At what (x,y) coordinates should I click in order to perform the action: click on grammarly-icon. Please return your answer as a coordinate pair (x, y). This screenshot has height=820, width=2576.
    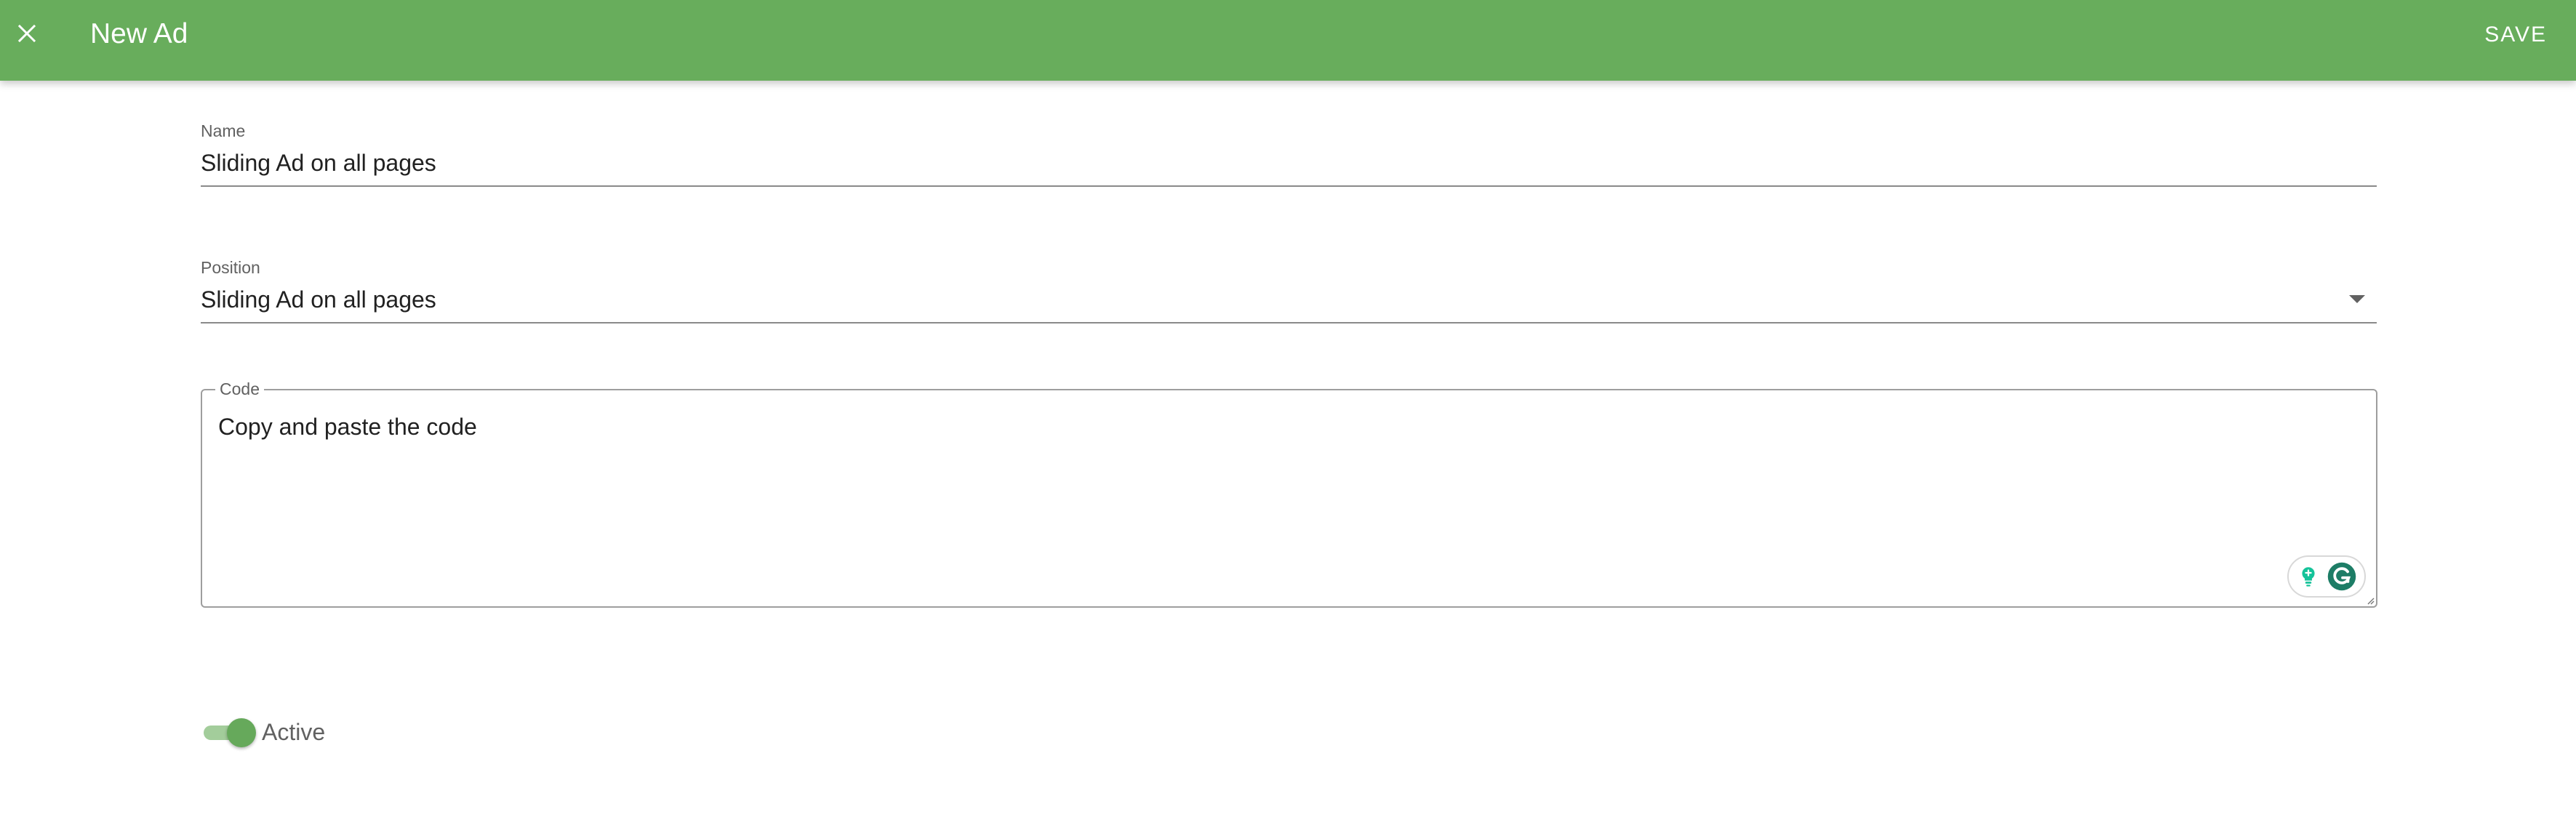
    Looking at the image, I should click on (2342, 576).